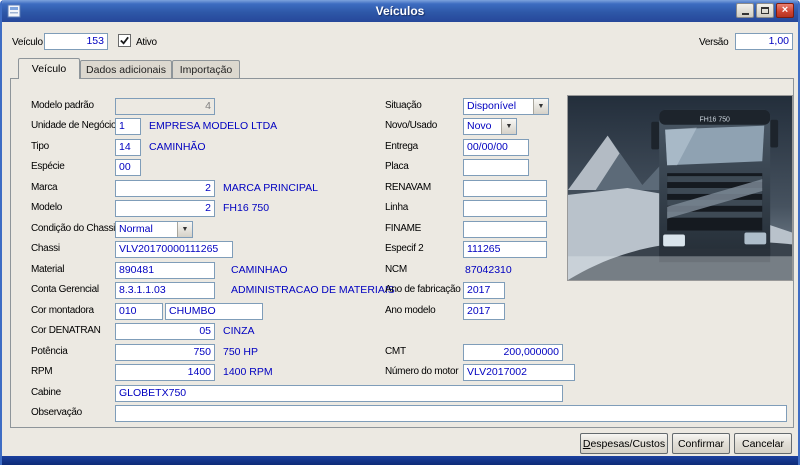 This screenshot has width=800, height=465. I want to click on cmt-field: 200,000000, so click(513, 352).